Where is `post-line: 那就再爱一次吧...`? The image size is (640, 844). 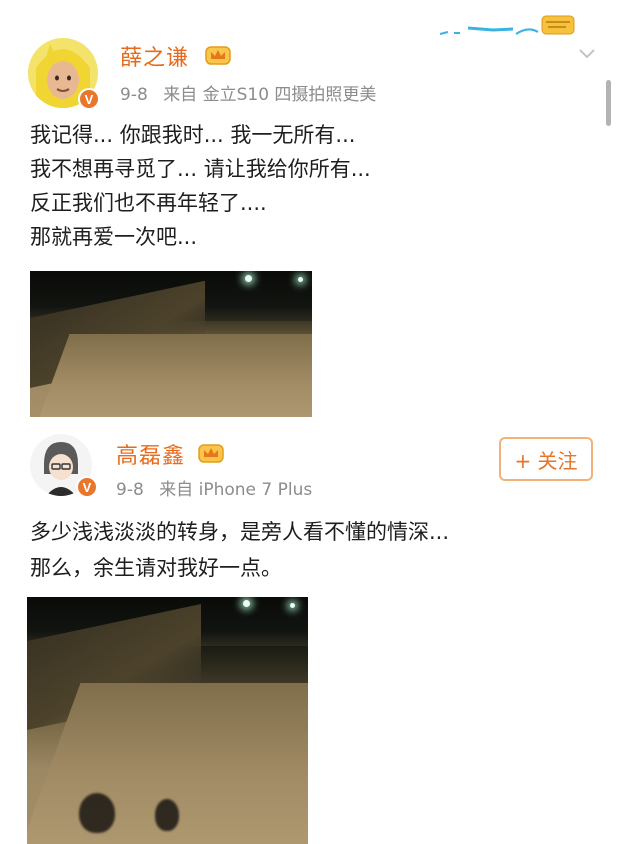
post-line: 那就再爱一次吧... is located at coordinates (114, 237).